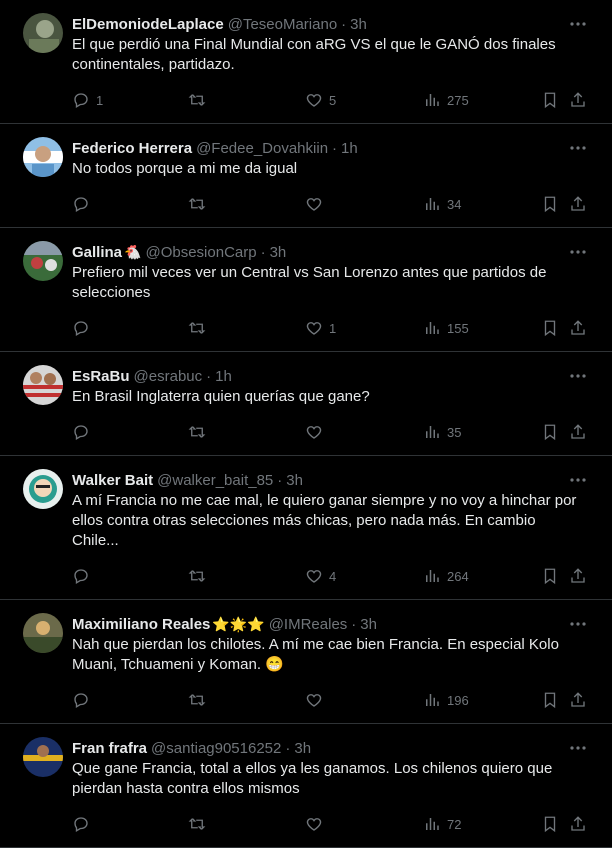 This screenshot has width=612, height=848. What do you see at coordinates (112, 480) in the screenshot?
I see `user-name: Walker Bait` at bounding box center [112, 480].